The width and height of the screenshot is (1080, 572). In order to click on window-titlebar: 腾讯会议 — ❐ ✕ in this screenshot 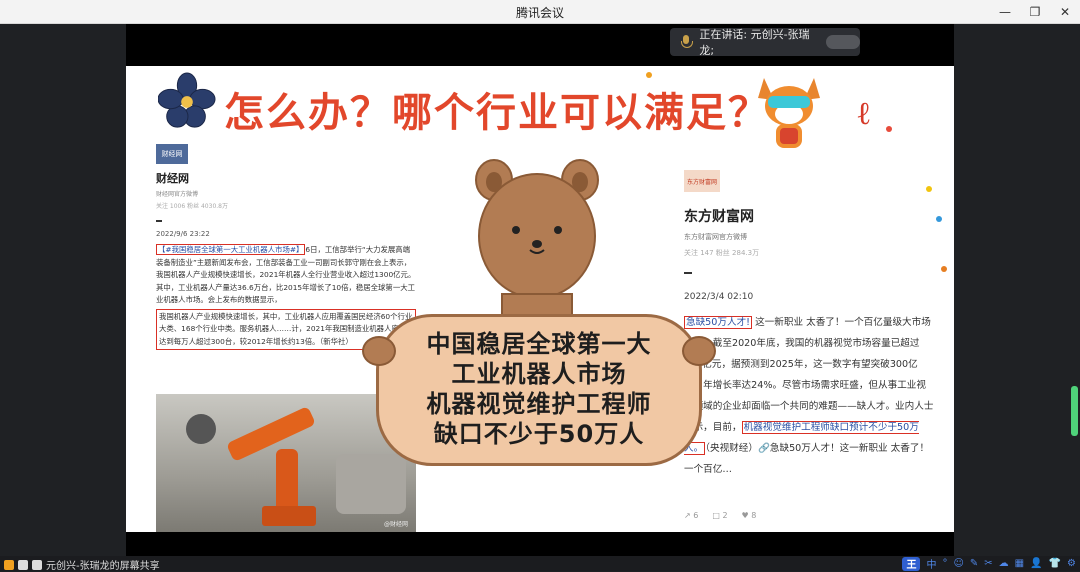, I will do `click(540, 12)`.